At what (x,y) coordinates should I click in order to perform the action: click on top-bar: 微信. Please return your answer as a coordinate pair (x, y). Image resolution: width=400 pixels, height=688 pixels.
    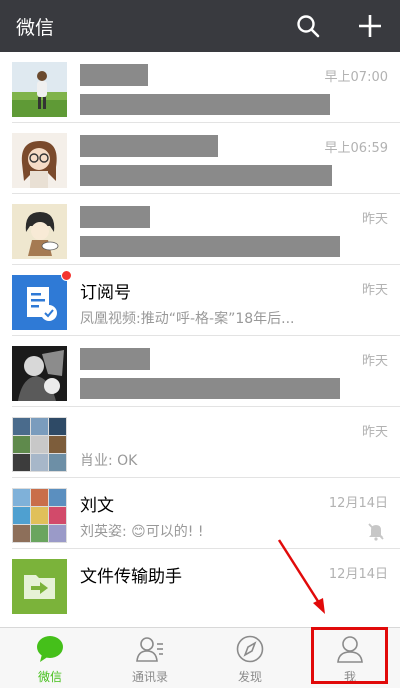
    Looking at the image, I should click on (200, 26).